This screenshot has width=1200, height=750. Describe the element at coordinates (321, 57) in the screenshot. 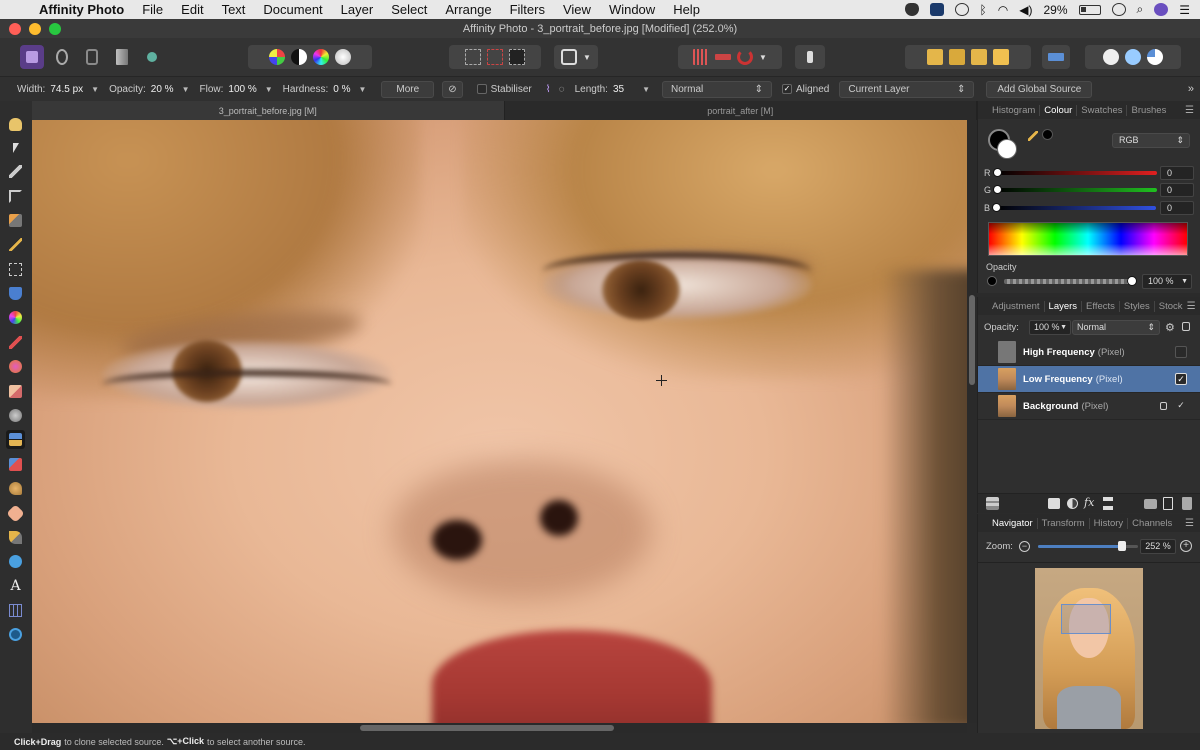

I see `hsl-icon` at that location.